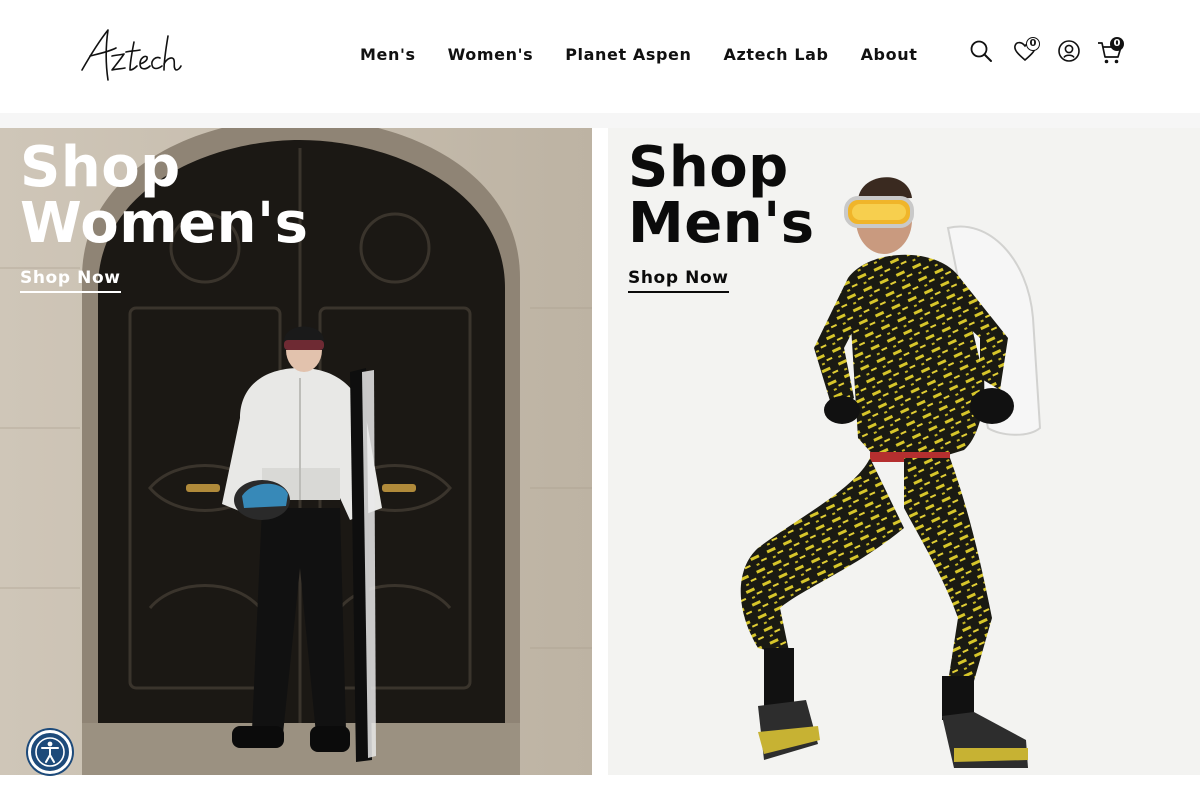 The image size is (1200, 800). I want to click on accessibility-button, so click(50, 752).